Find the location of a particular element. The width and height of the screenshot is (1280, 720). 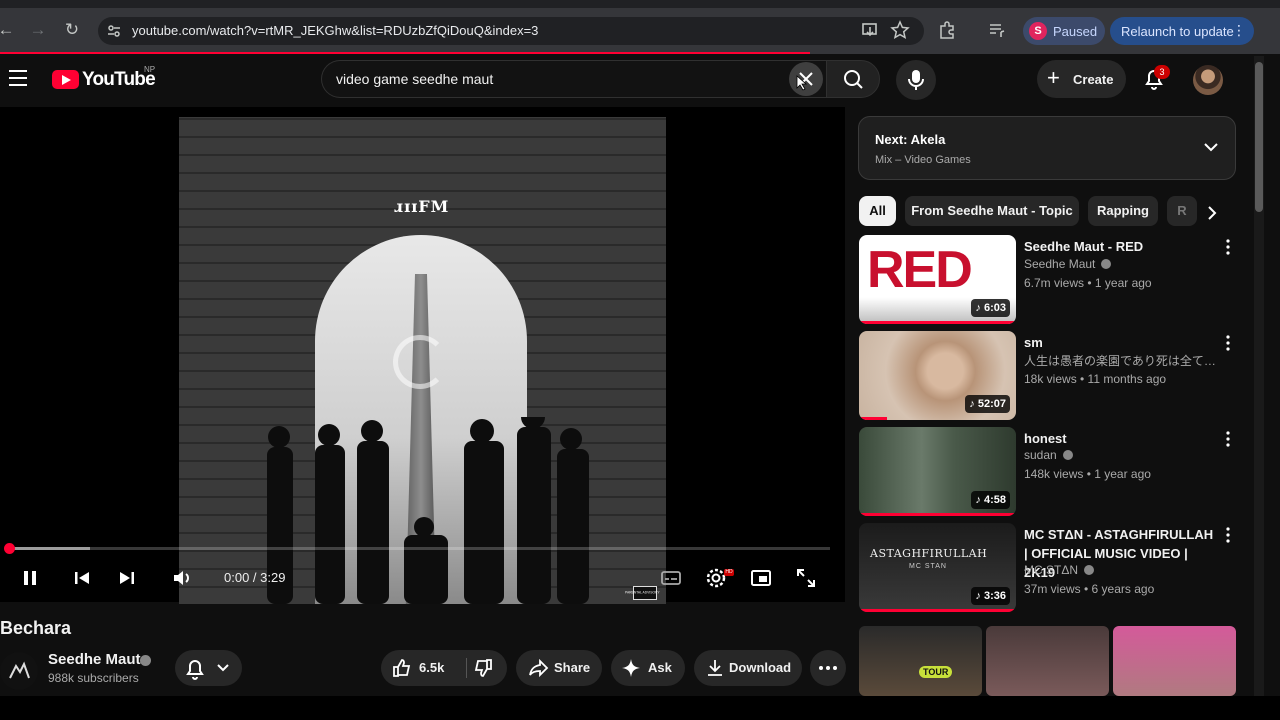

recommendation-meta: 6.7m views • 1 year ago is located at coordinates (1088, 283).